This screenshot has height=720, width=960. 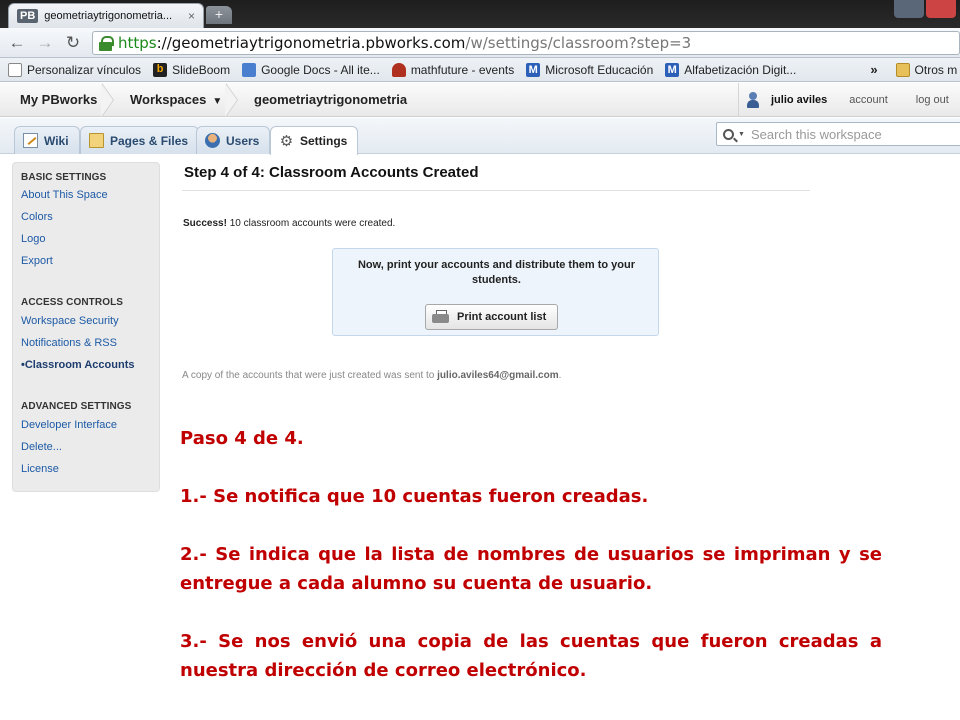 I want to click on tab-users: Users, so click(x=233, y=140).